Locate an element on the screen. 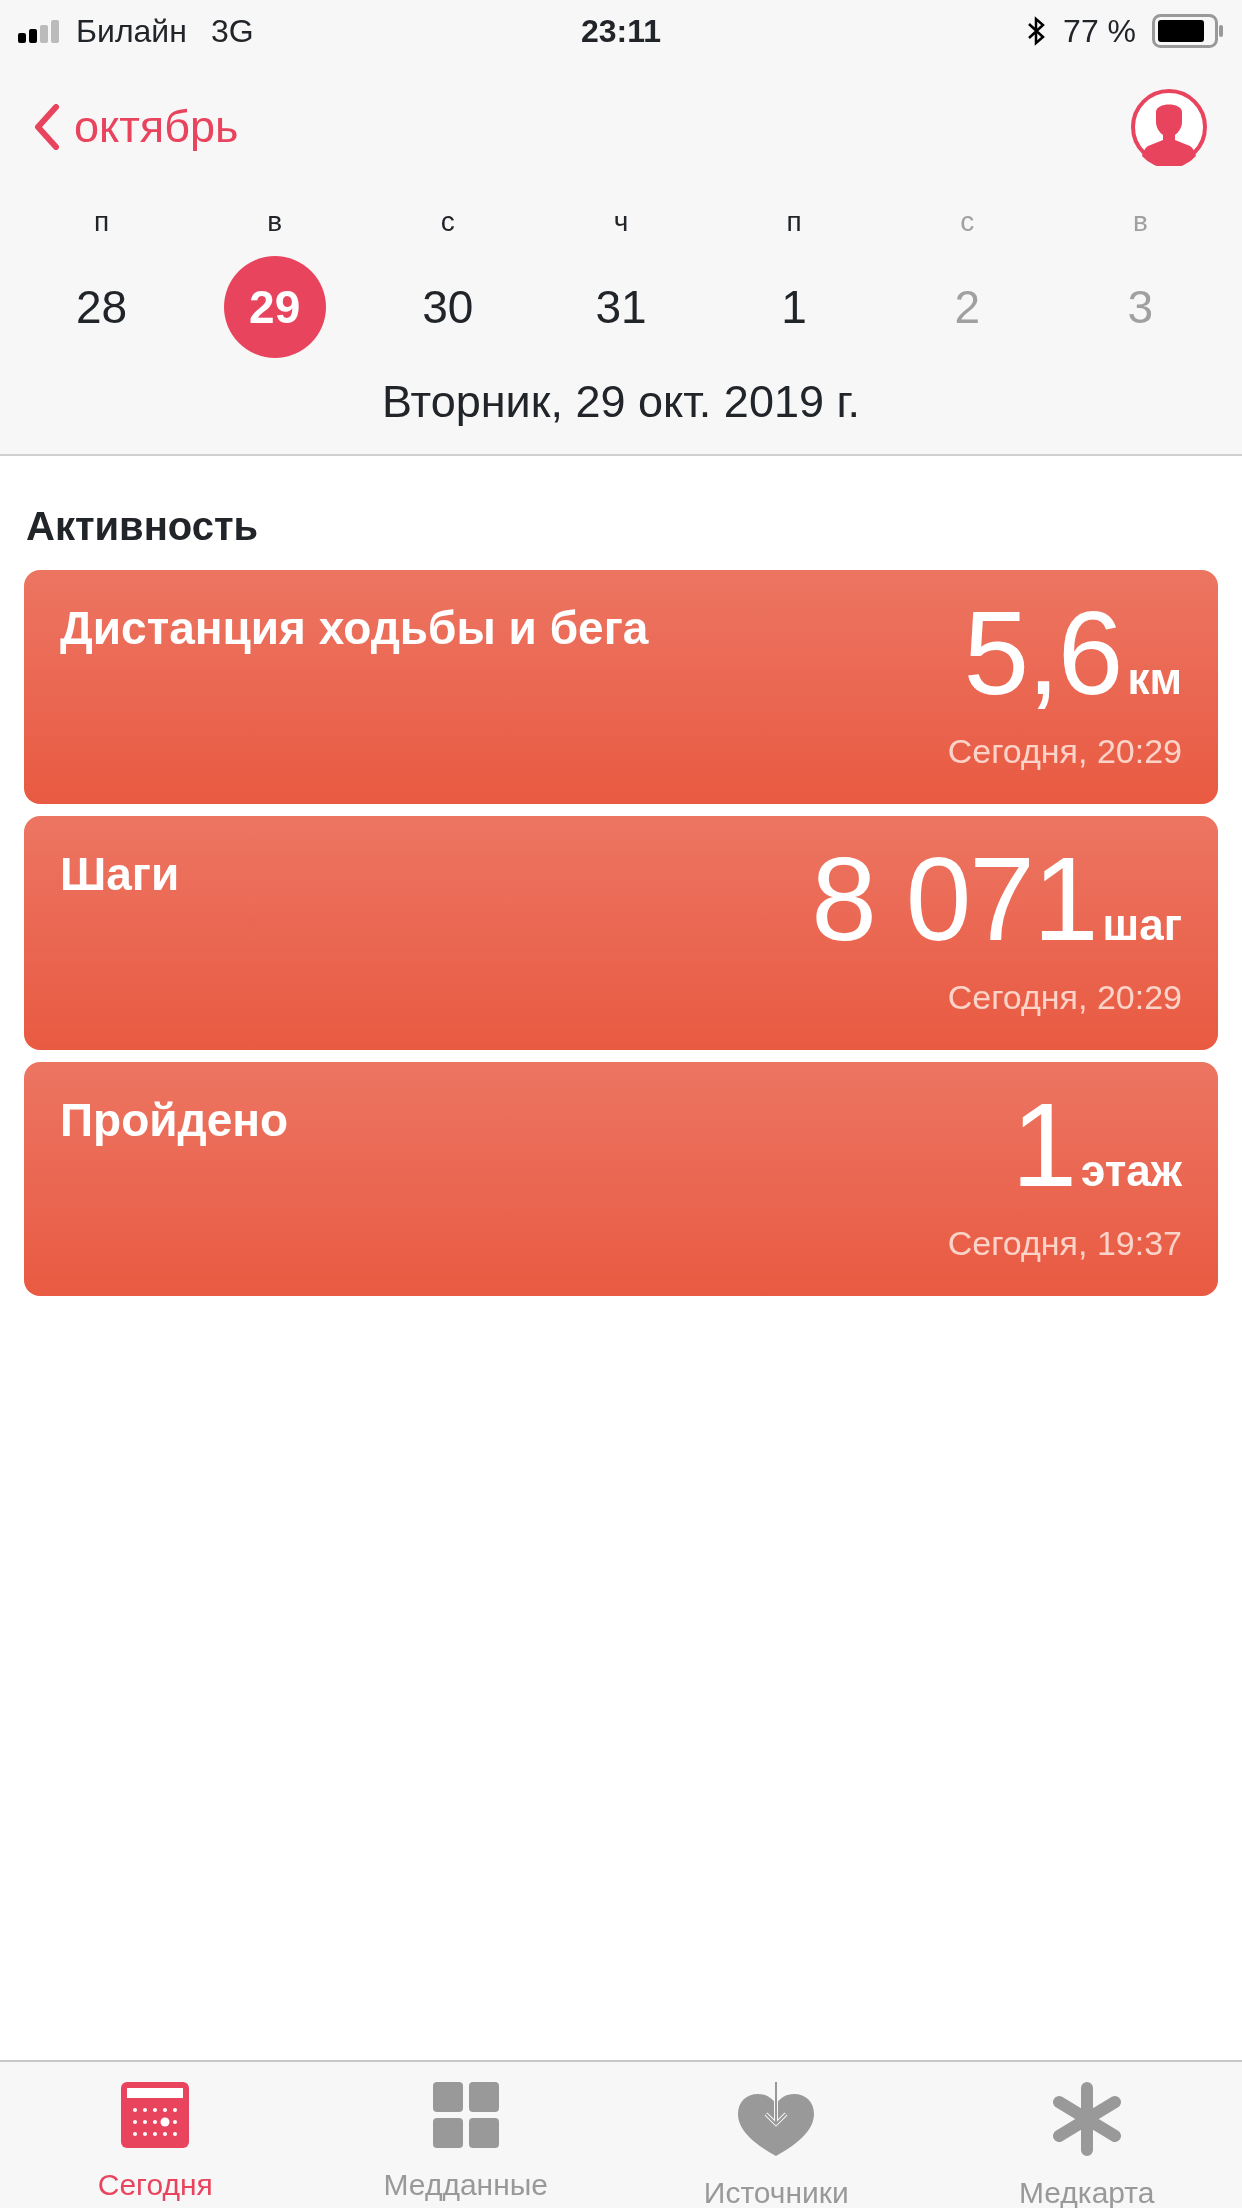 The width and height of the screenshot is (1242, 2208). metric-card: Шаги 8 071 шаг Сегодня, 20:29 is located at coordinates (621, 933).